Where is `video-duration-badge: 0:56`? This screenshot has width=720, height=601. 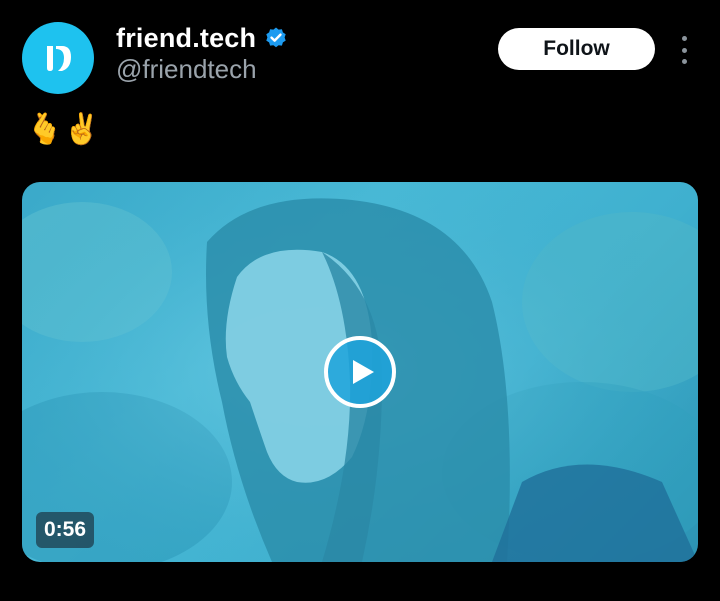
video-duration-badge: 0:56 is located at coordinates (65, 530).